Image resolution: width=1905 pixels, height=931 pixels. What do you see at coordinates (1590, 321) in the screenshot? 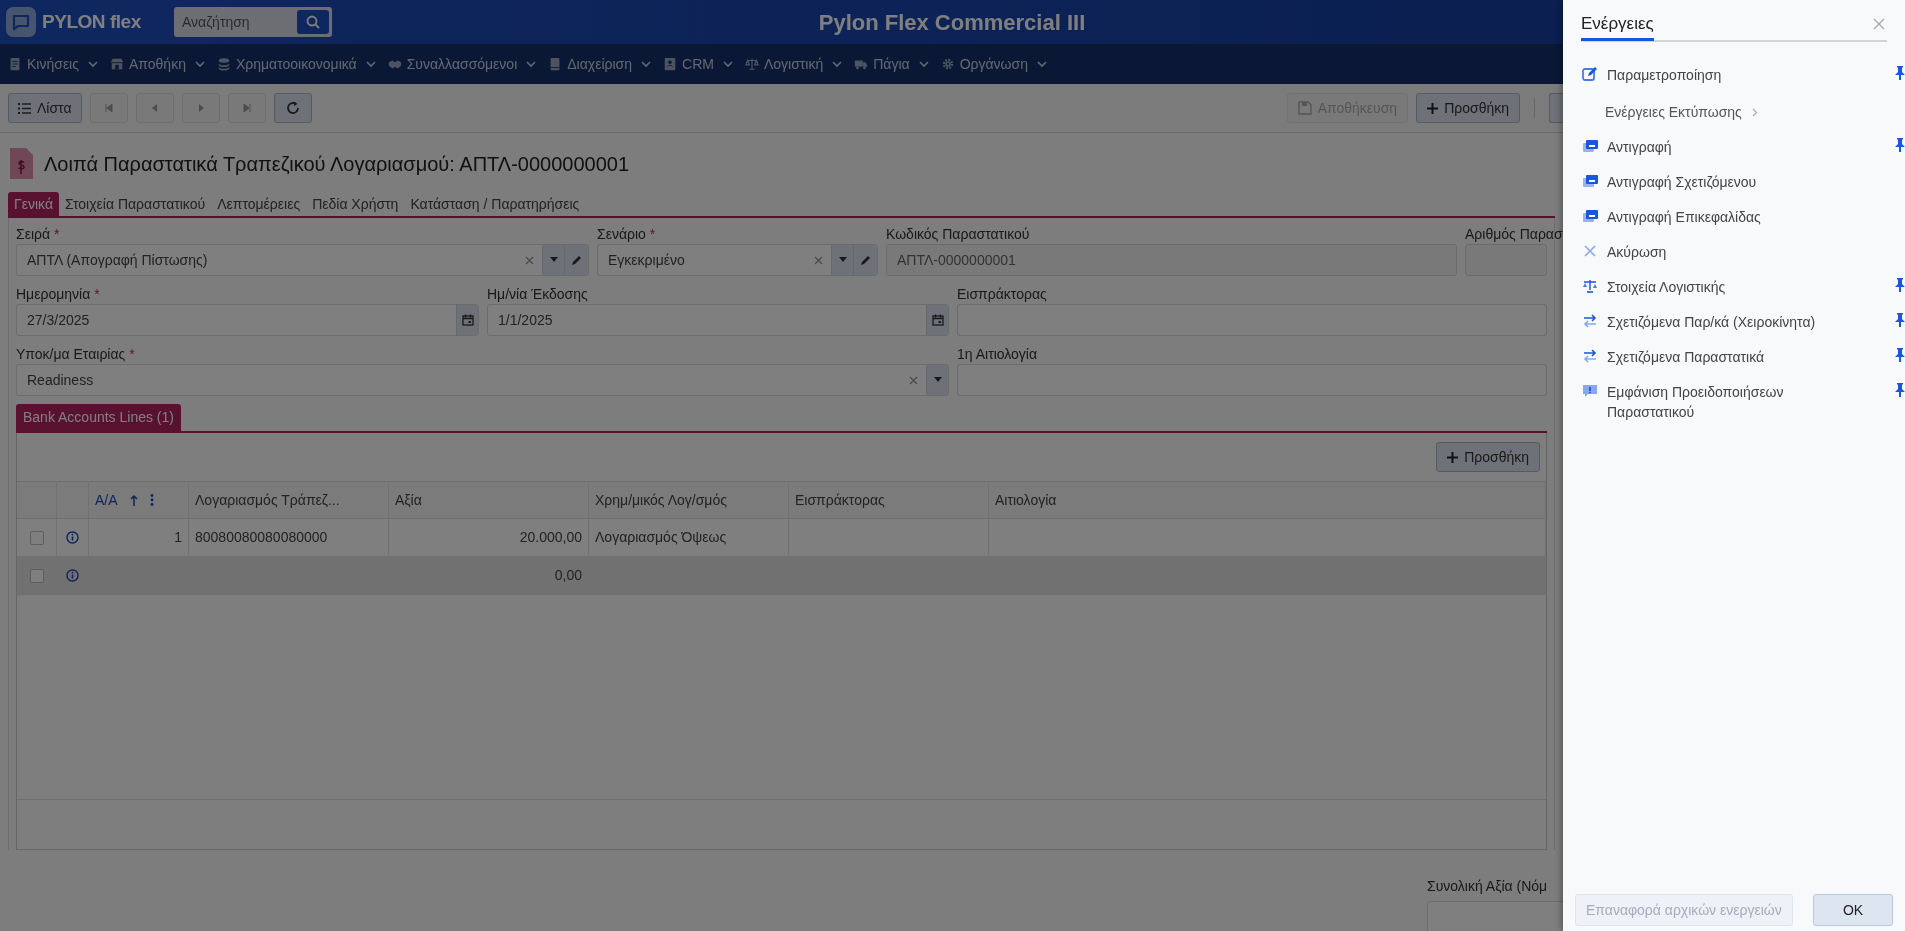
I see `swap-arrows-icon` at bounding box center [1590, 321].